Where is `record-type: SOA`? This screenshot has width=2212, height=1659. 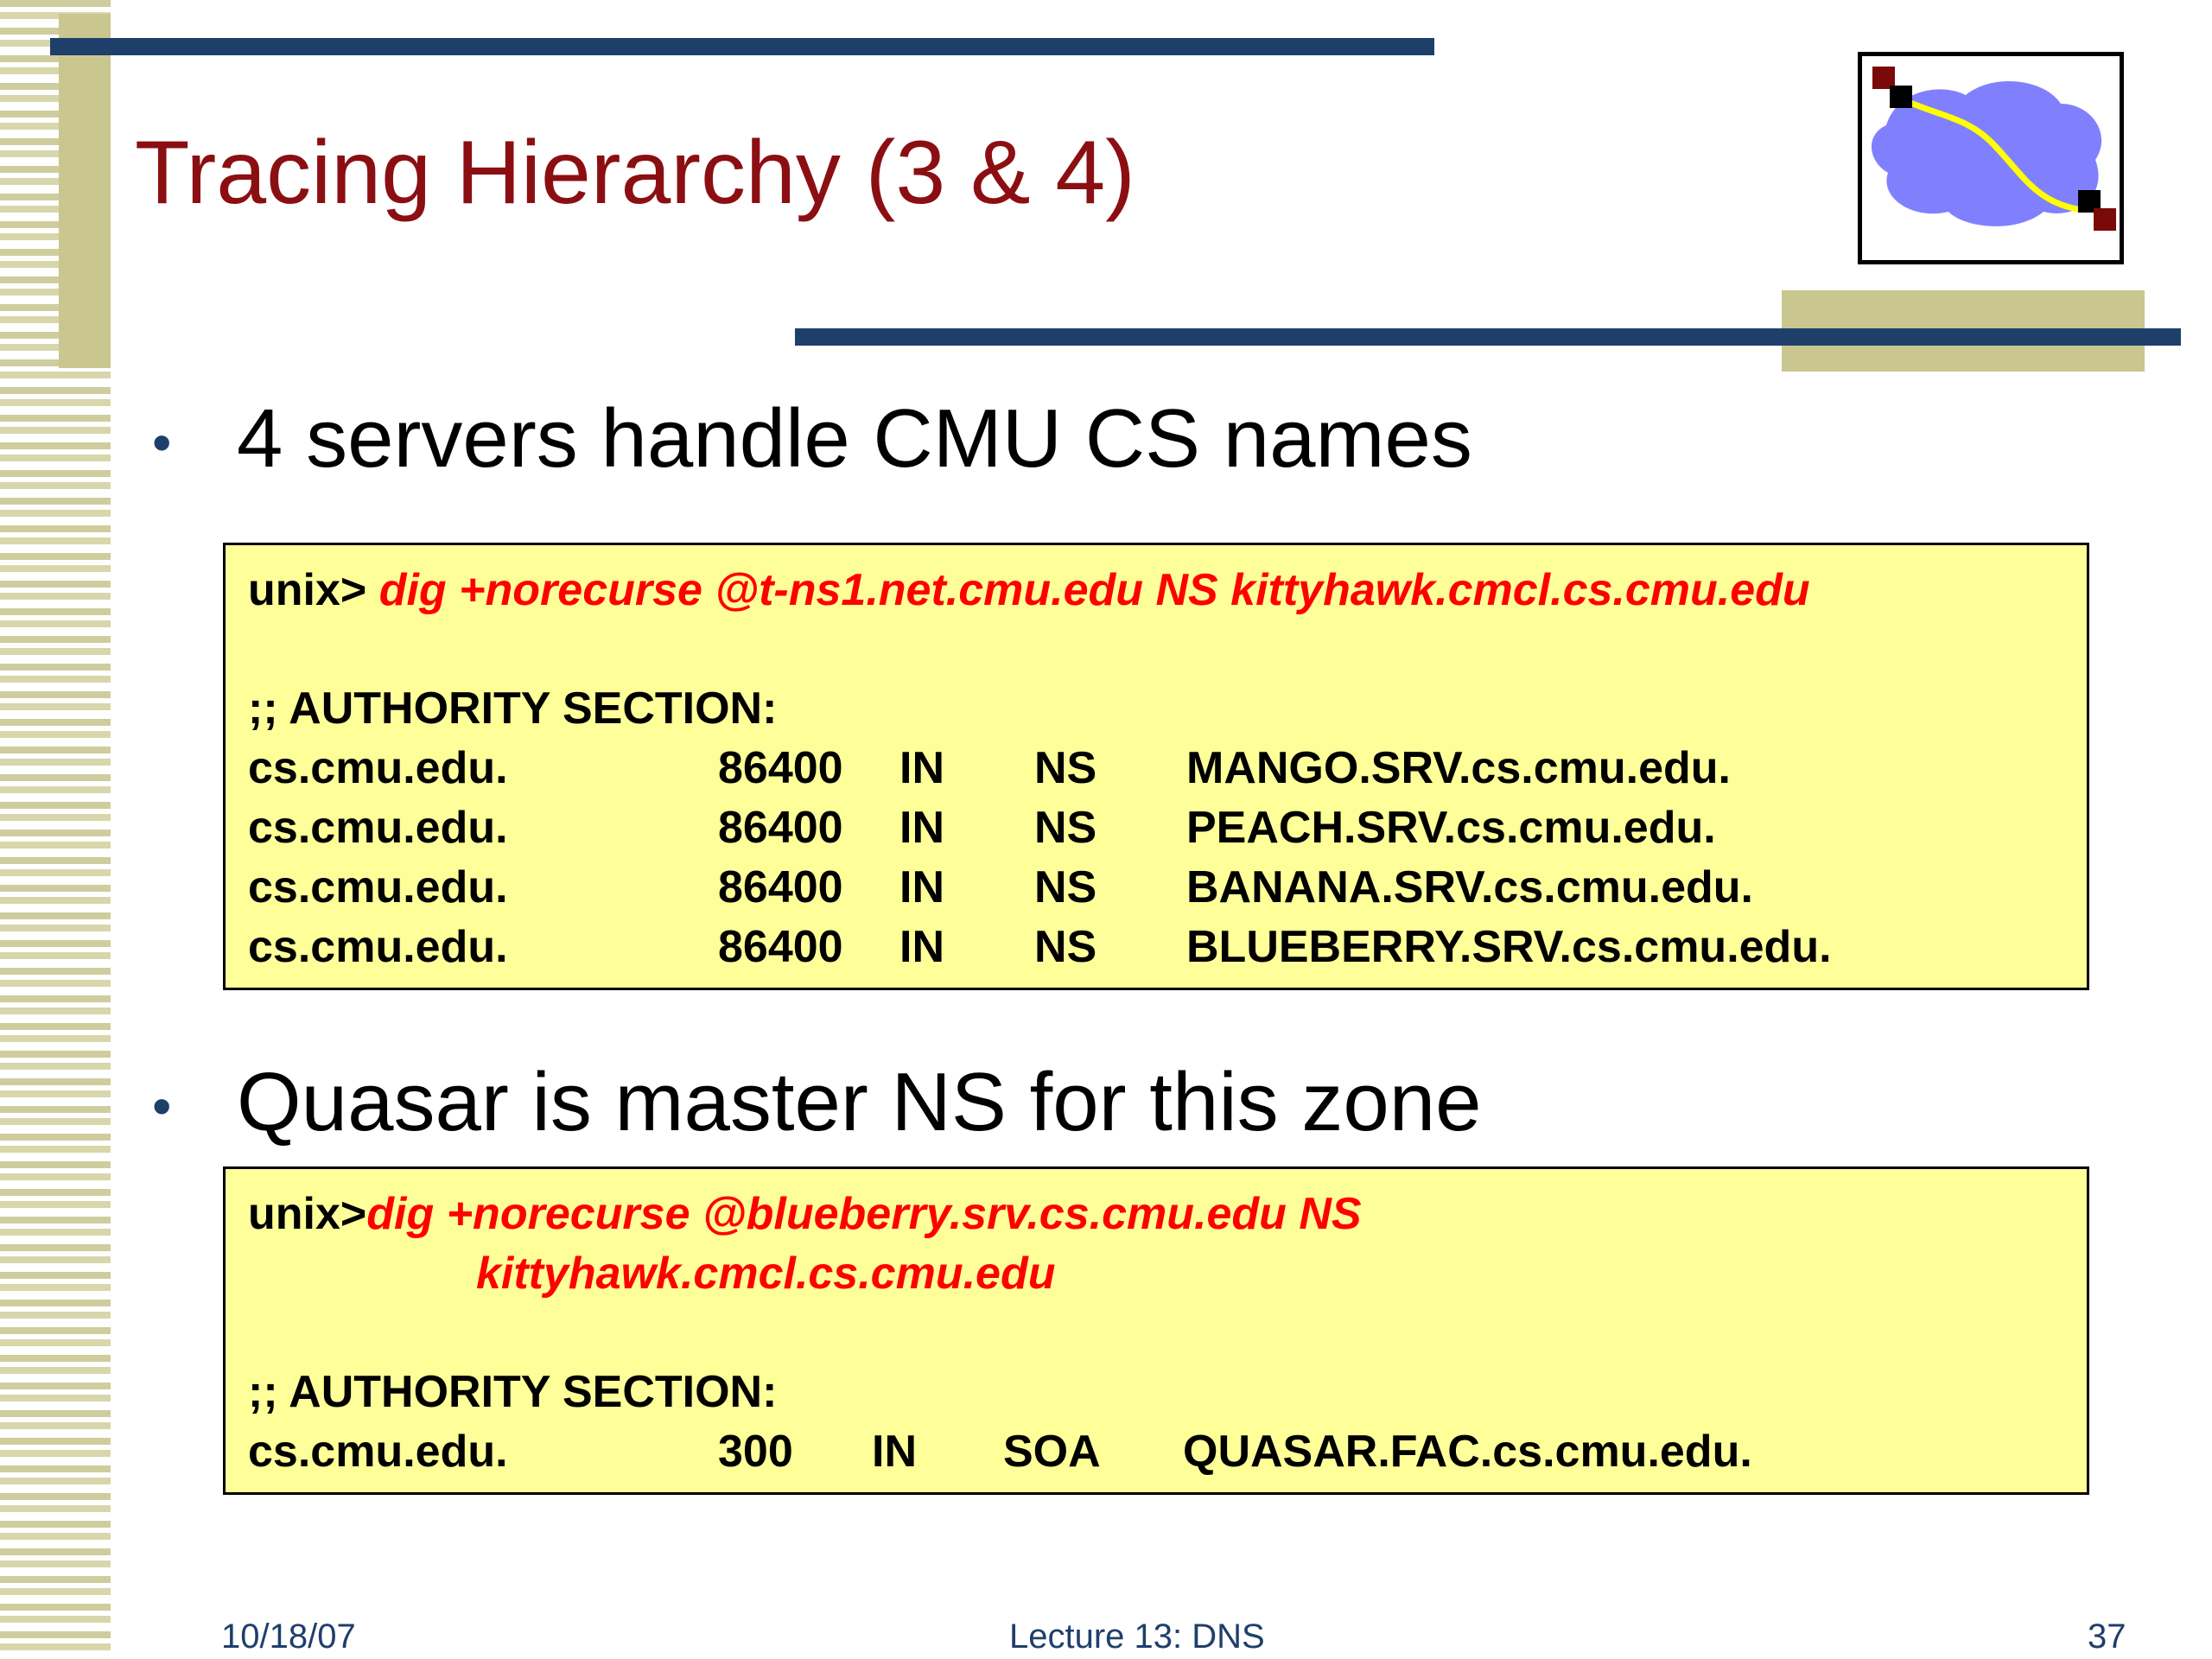 record-type: SOA is located at coordinates (1052, 1452).